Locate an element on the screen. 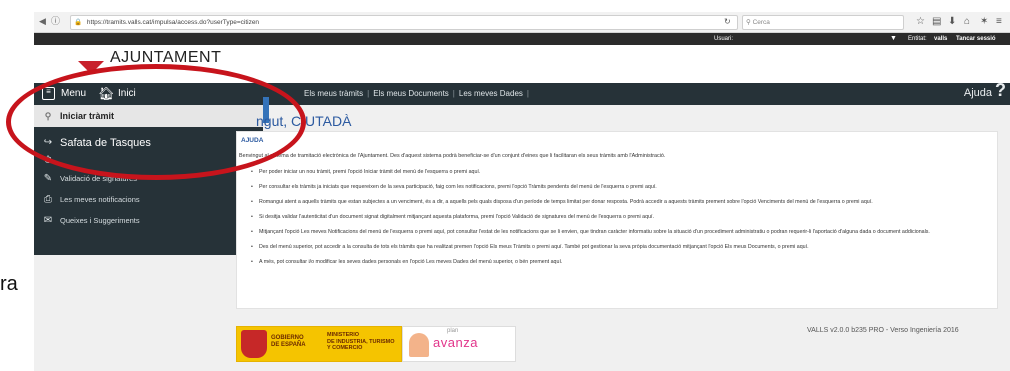 This screenshot has height=371, width=1010. signature-icon: ✎ is located at coordinates (48, 178).